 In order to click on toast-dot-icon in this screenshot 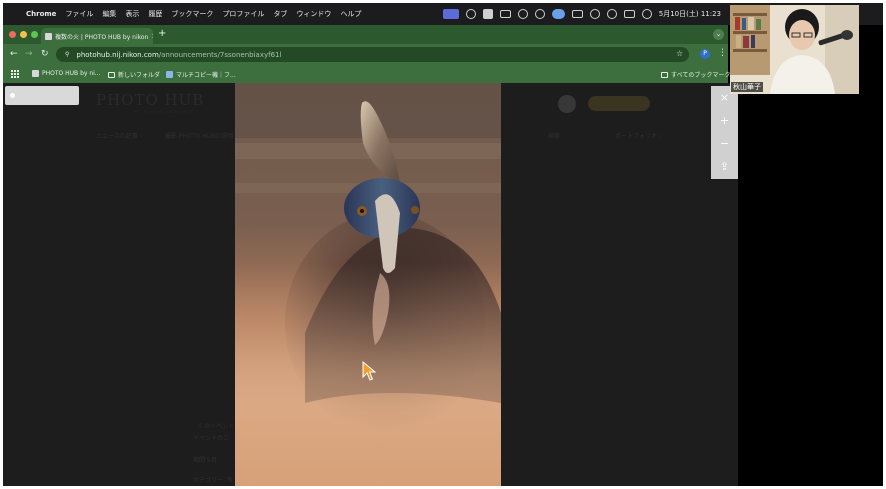, I will do `click(12, 95)`.